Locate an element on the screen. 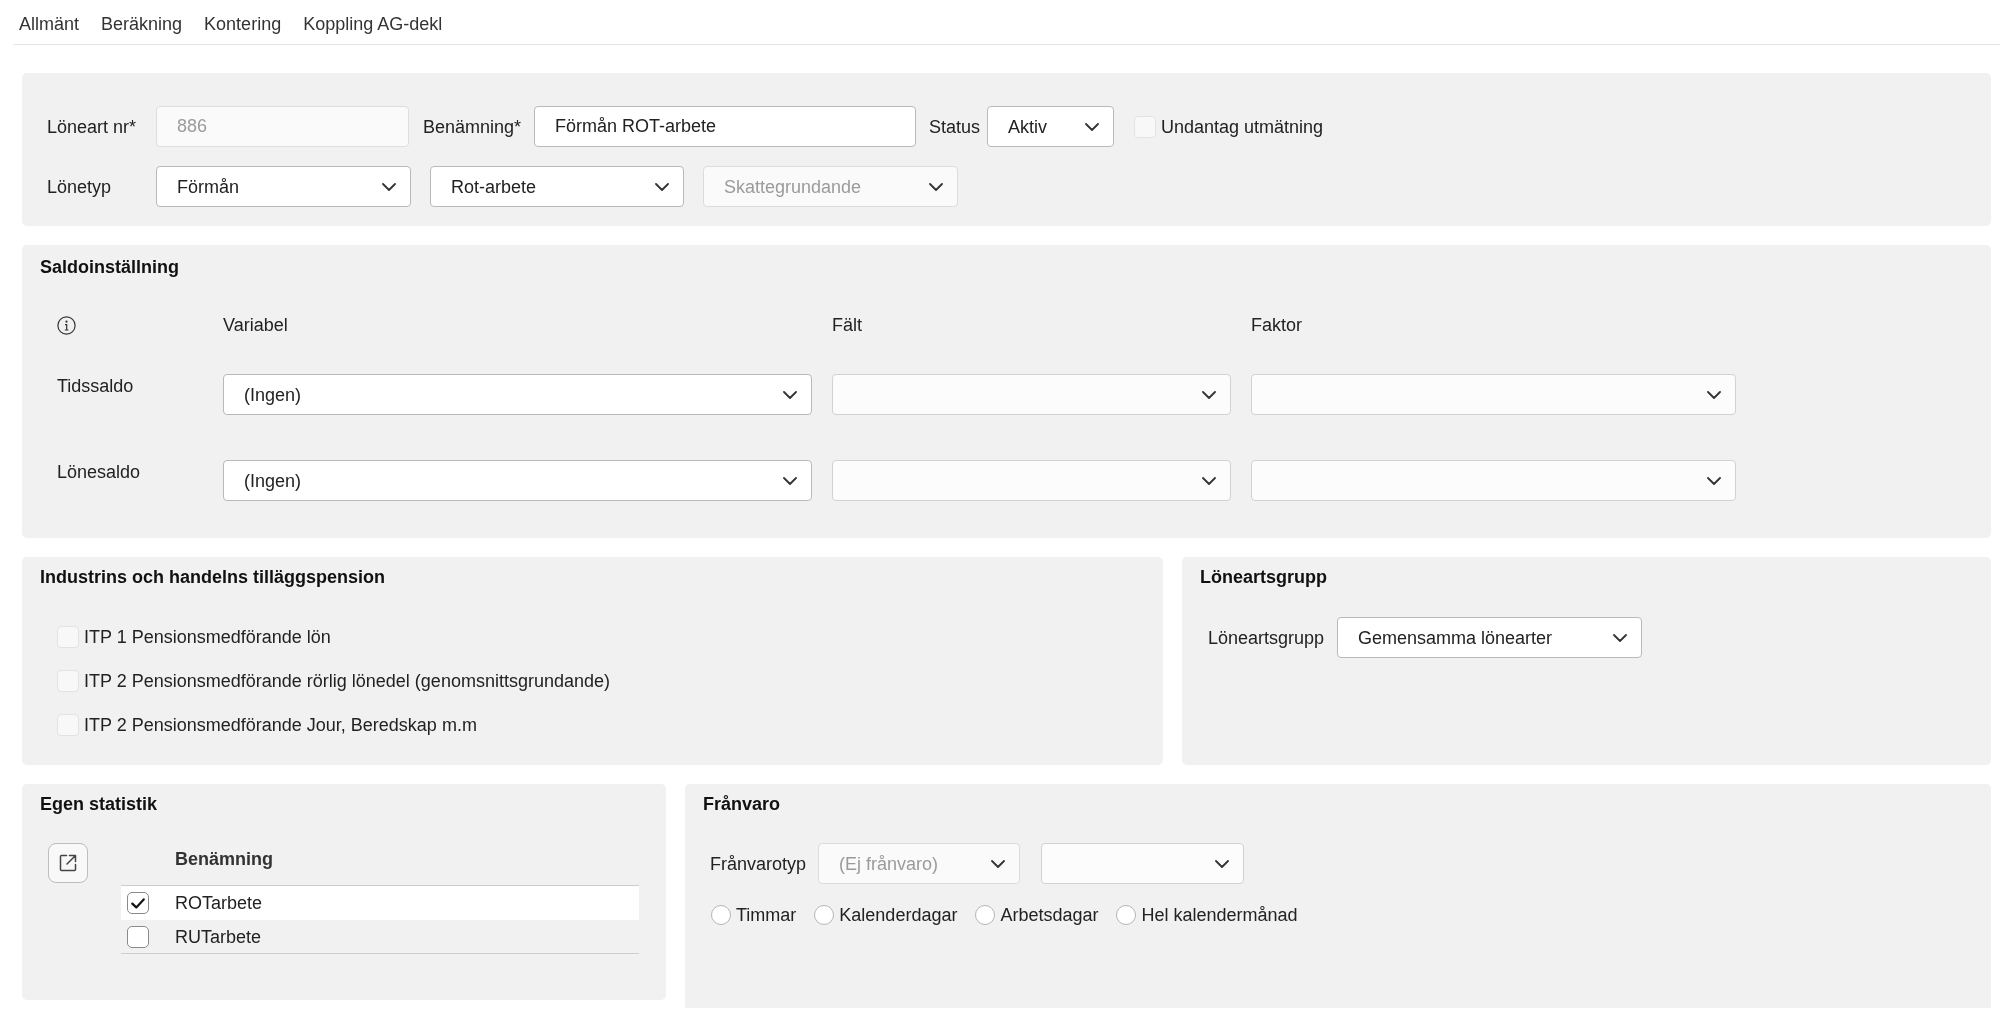  table-cell-text: RUTarbete is located at coordinates (218, 937).